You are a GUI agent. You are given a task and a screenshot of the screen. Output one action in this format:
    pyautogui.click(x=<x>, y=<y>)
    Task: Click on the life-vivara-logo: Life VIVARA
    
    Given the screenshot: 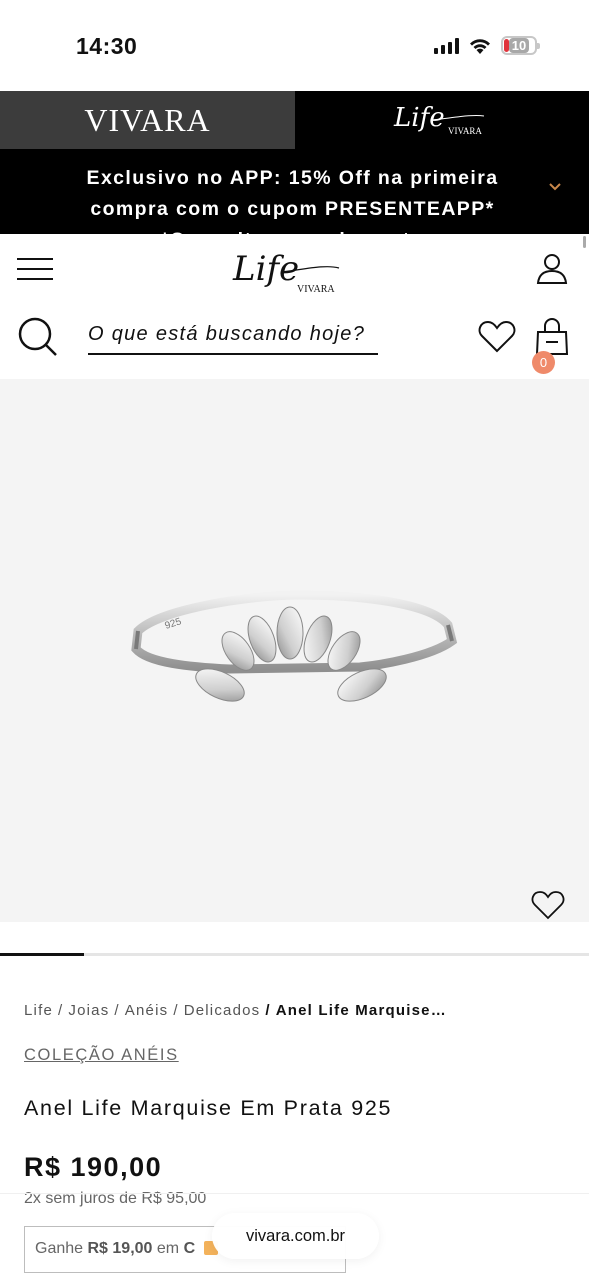 What is the action you would take?
    pyautogui.click(x=439, y=119)
    